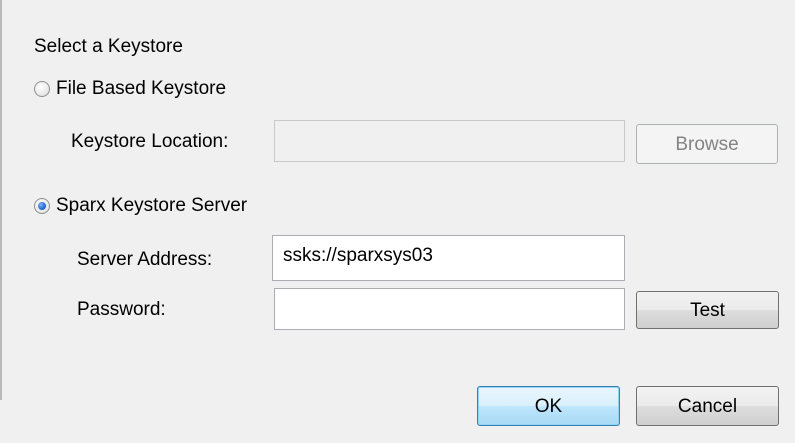 This screenshot has height=443, width=795. What do you see at coordinates (145, 259) in the screenshot?
I see `server-address-label: Server Address:` at bounding box center [145, 259].